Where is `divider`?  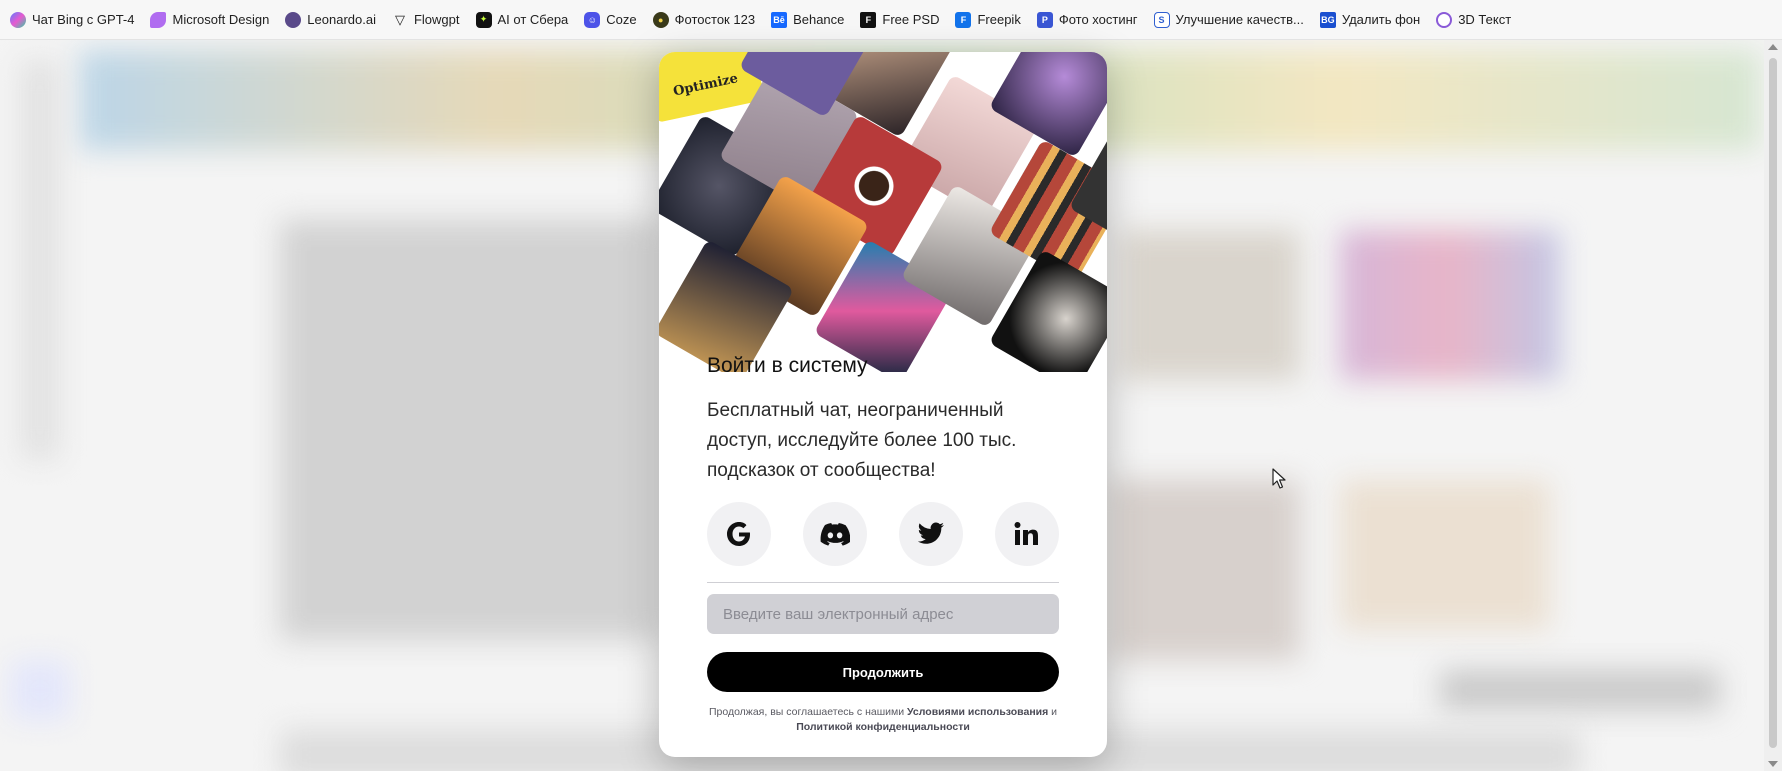
divider is located at coordinates (883, 582).